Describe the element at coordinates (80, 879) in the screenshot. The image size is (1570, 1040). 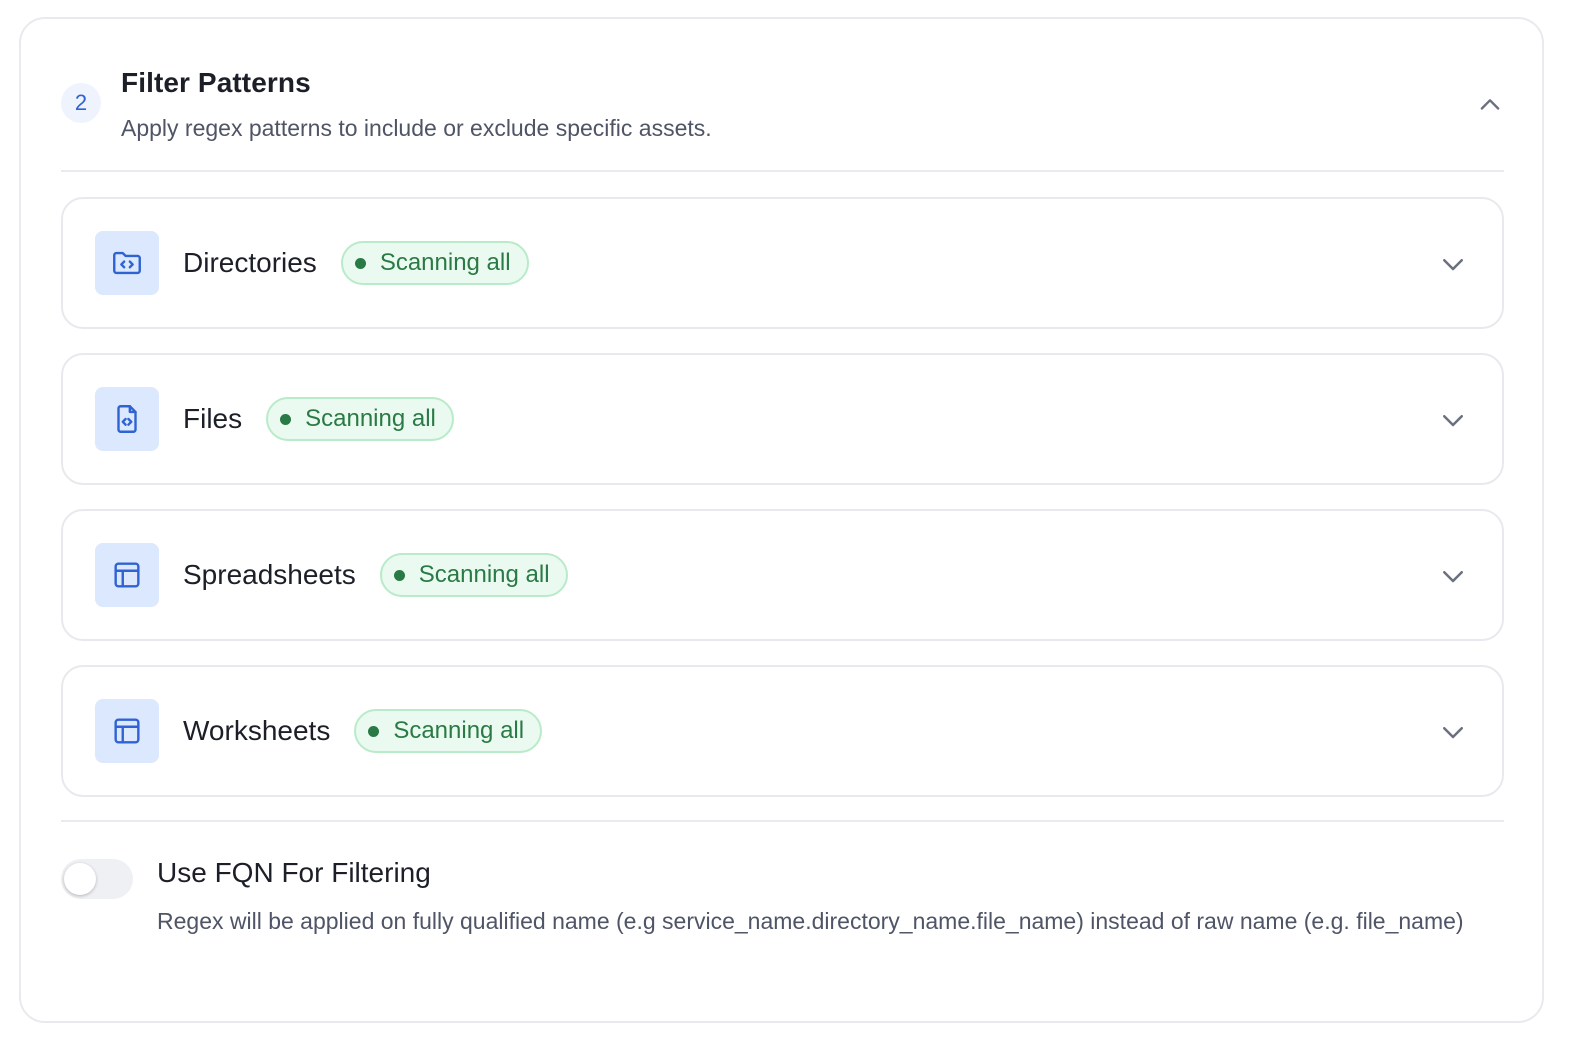
I see `toggle-knob` at that location.